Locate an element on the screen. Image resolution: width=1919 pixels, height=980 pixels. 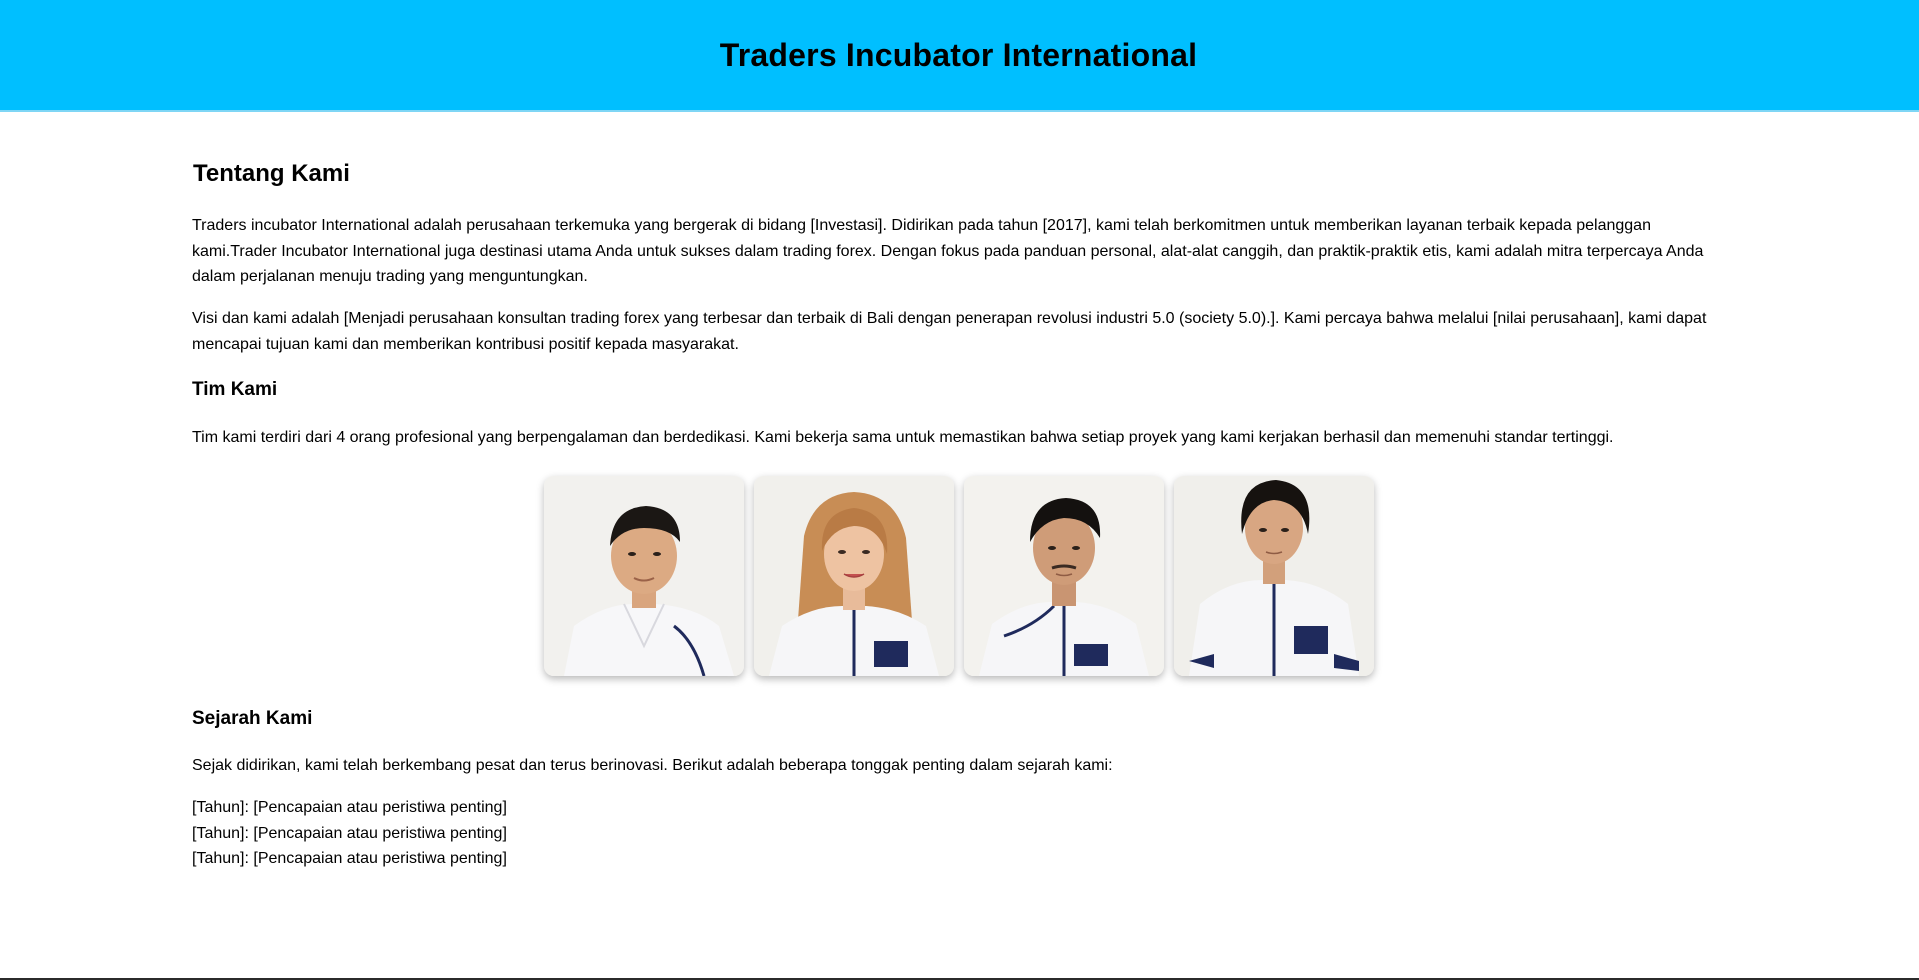
about-heading: Tentang Kami is located at coordinates (271, 173).